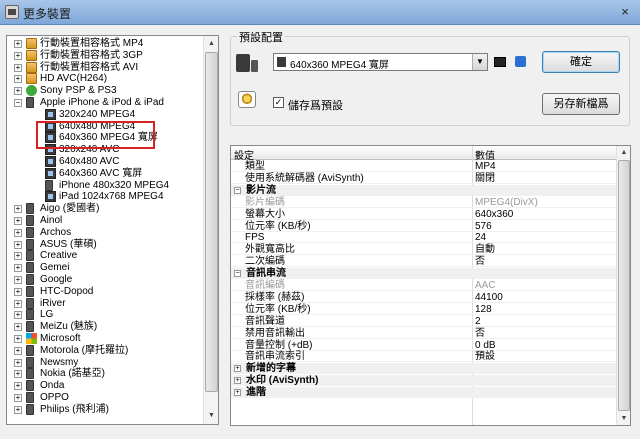  What do you see at coordinates (424, 250) in the screenshot?
I see `grid-row: 外觀寬高比 自動` at bounding box center [424, 250].